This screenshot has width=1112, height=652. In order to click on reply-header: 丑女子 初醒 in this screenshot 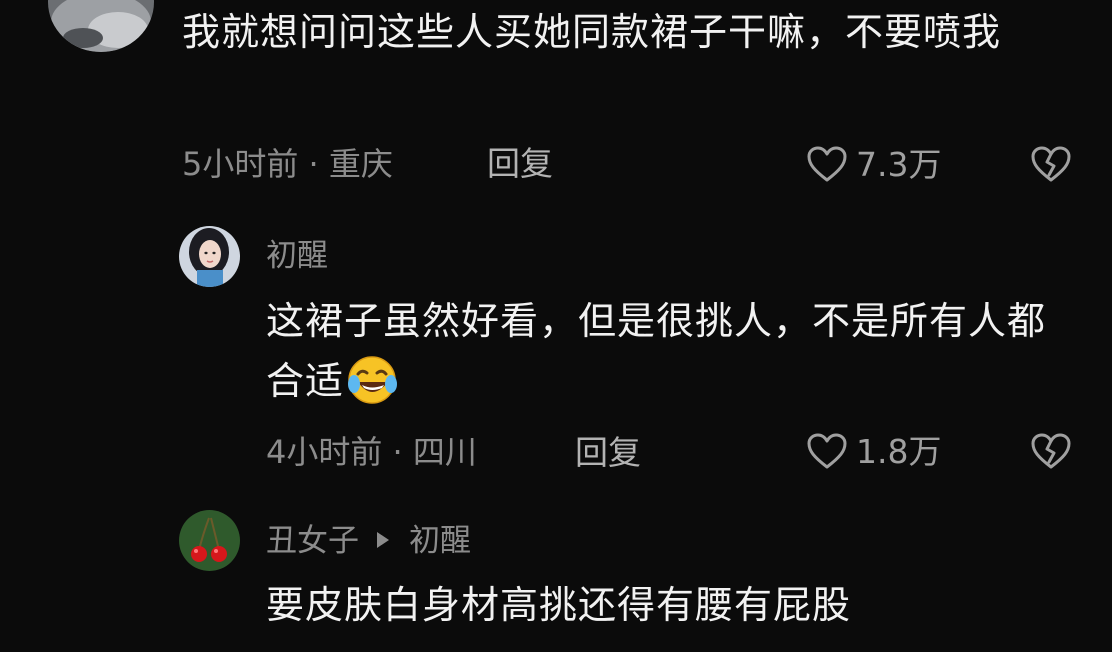, I will do `click(368, 541)`.